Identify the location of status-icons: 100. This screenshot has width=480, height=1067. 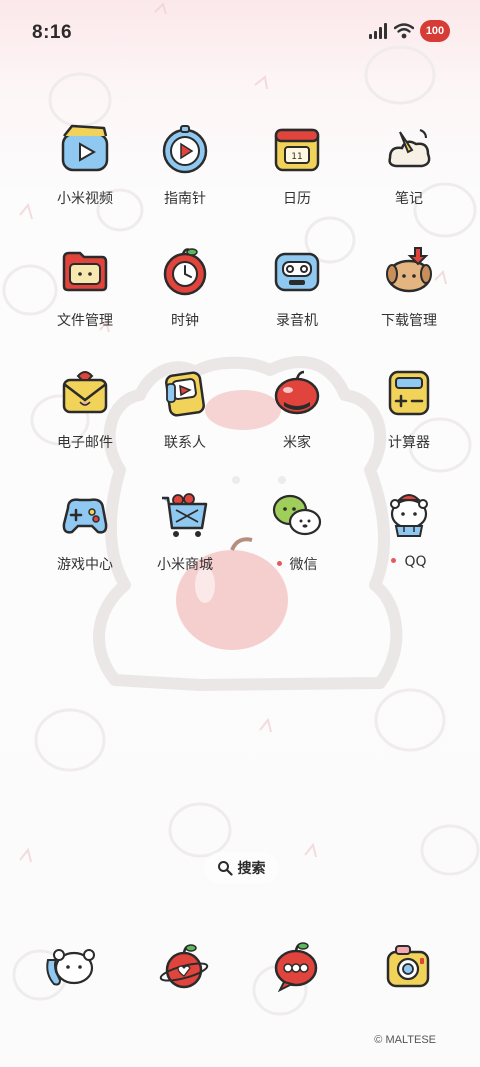
(409, 31).